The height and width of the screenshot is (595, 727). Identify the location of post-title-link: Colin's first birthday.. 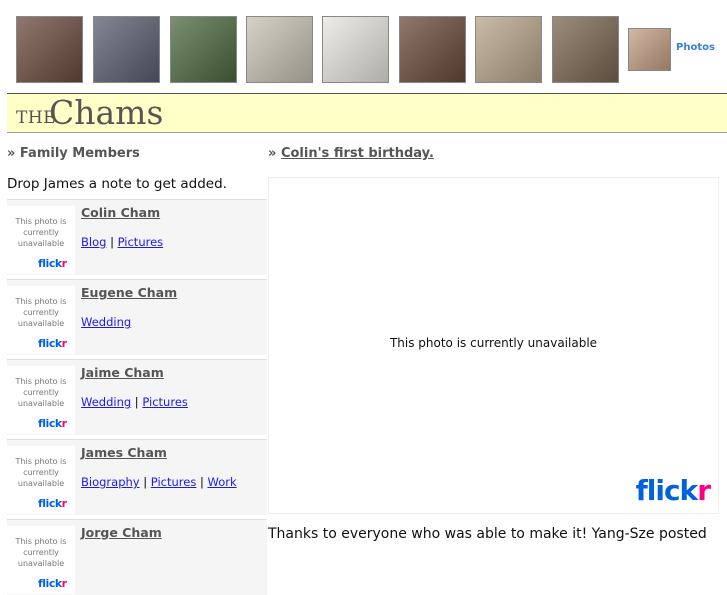
(357, 153).